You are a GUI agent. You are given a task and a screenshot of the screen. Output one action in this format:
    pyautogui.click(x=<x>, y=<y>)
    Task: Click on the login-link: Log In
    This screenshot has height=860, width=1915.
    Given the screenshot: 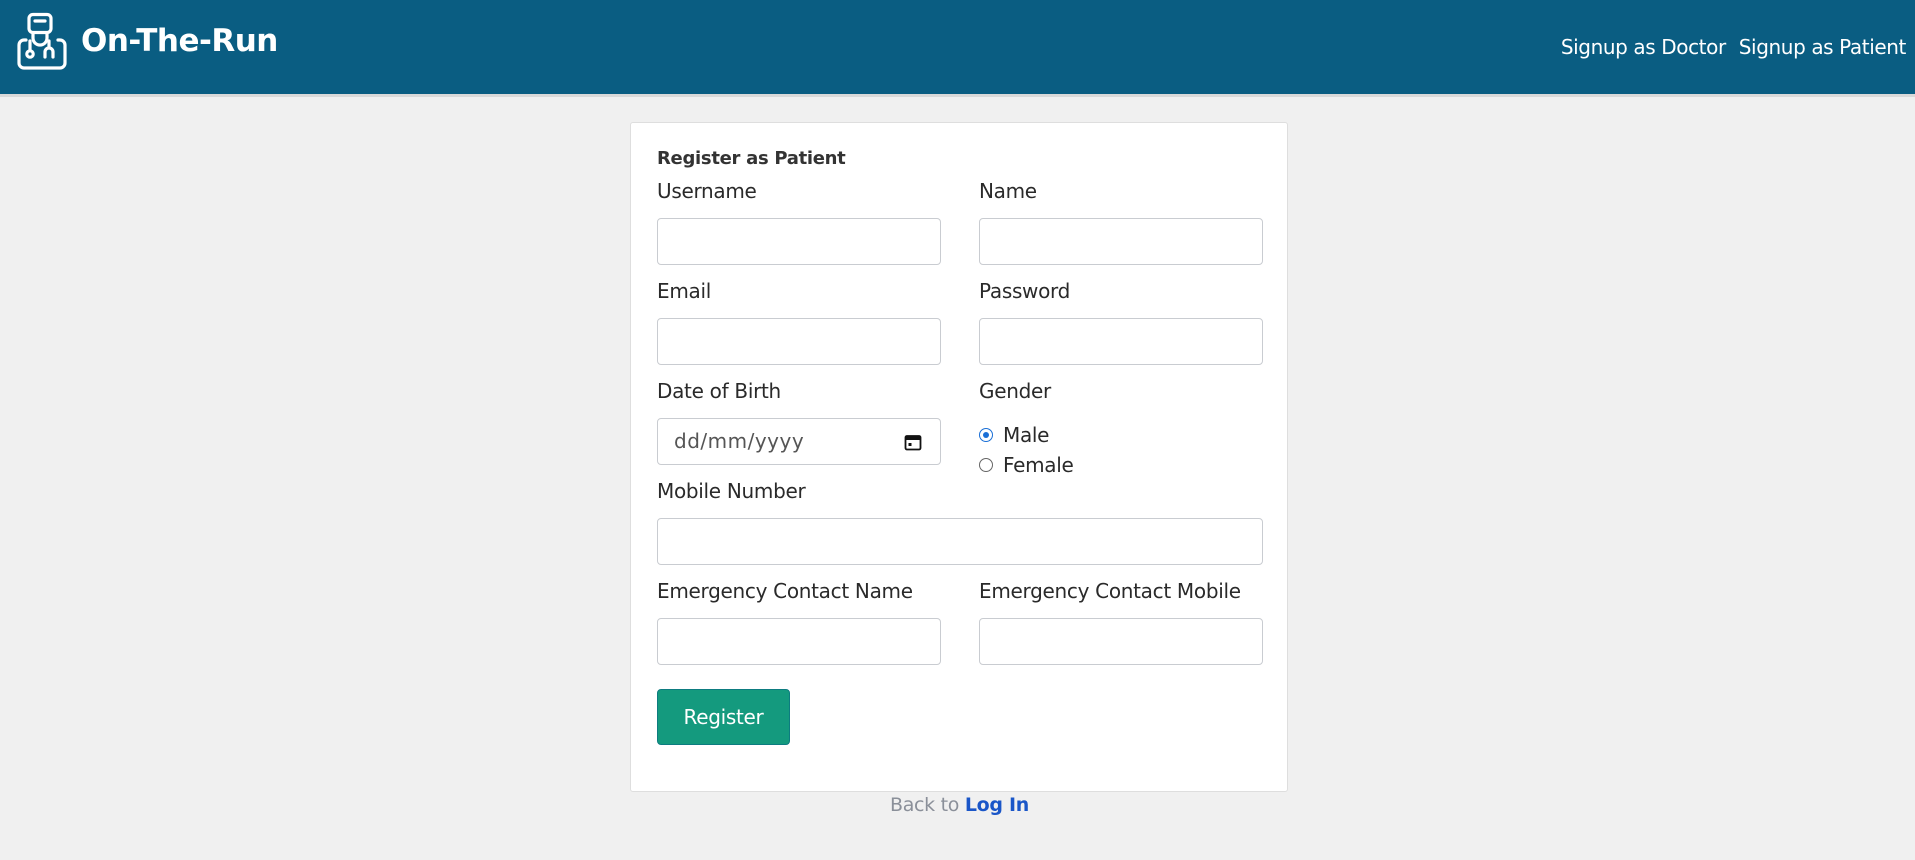 What is the action you would take?
    pyautogui.click(x=997, y=805)
    